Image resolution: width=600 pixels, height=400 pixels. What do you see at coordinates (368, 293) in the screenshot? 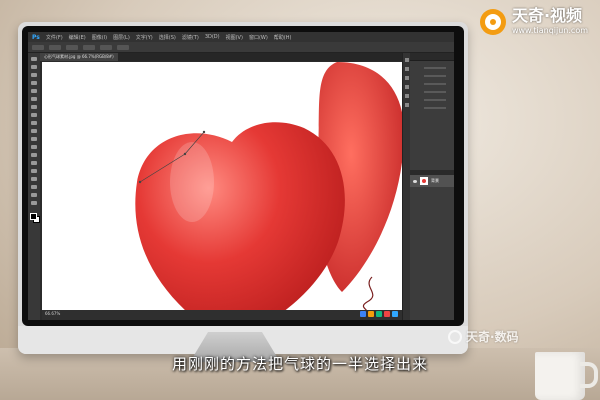
I see `string` at bounding box center [368, 293].